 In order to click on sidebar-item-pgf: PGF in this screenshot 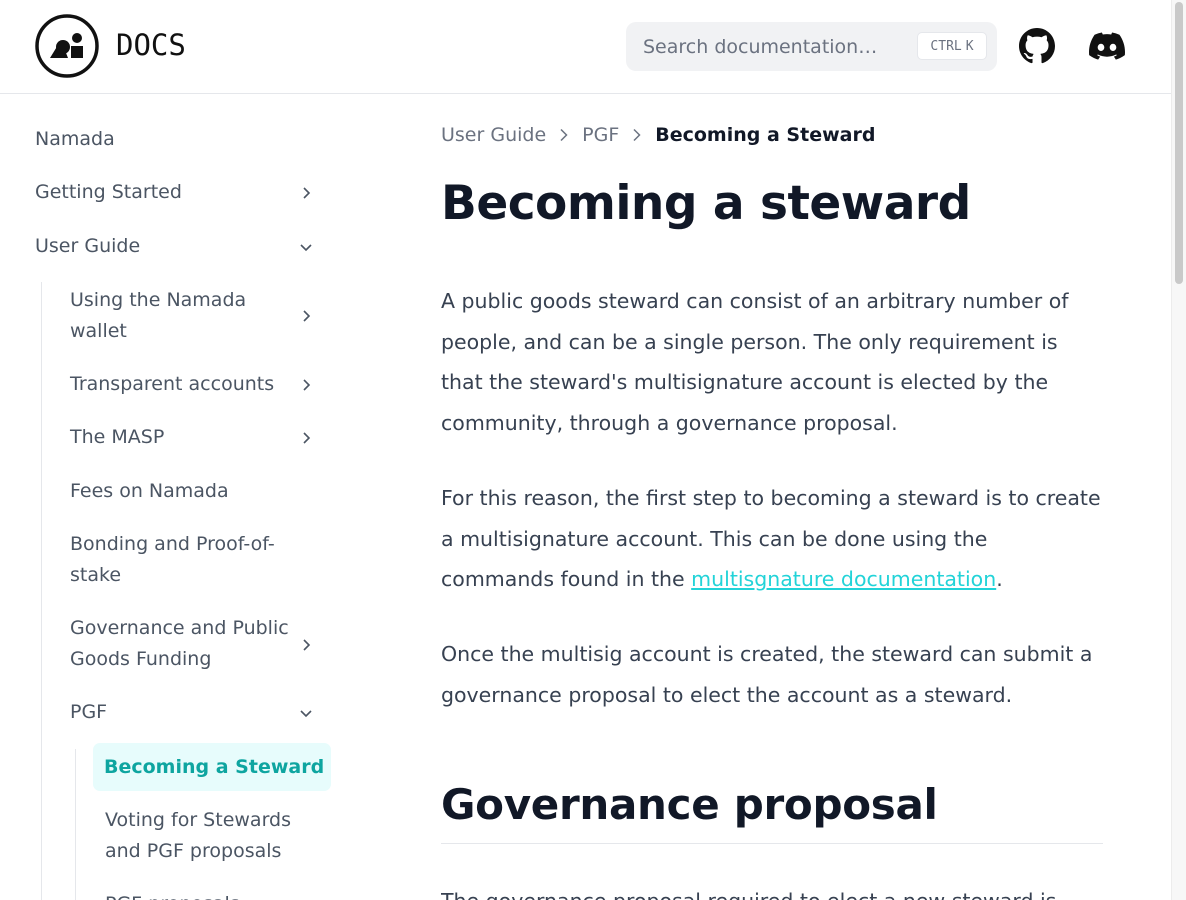, I will do `click(88, 712)`.